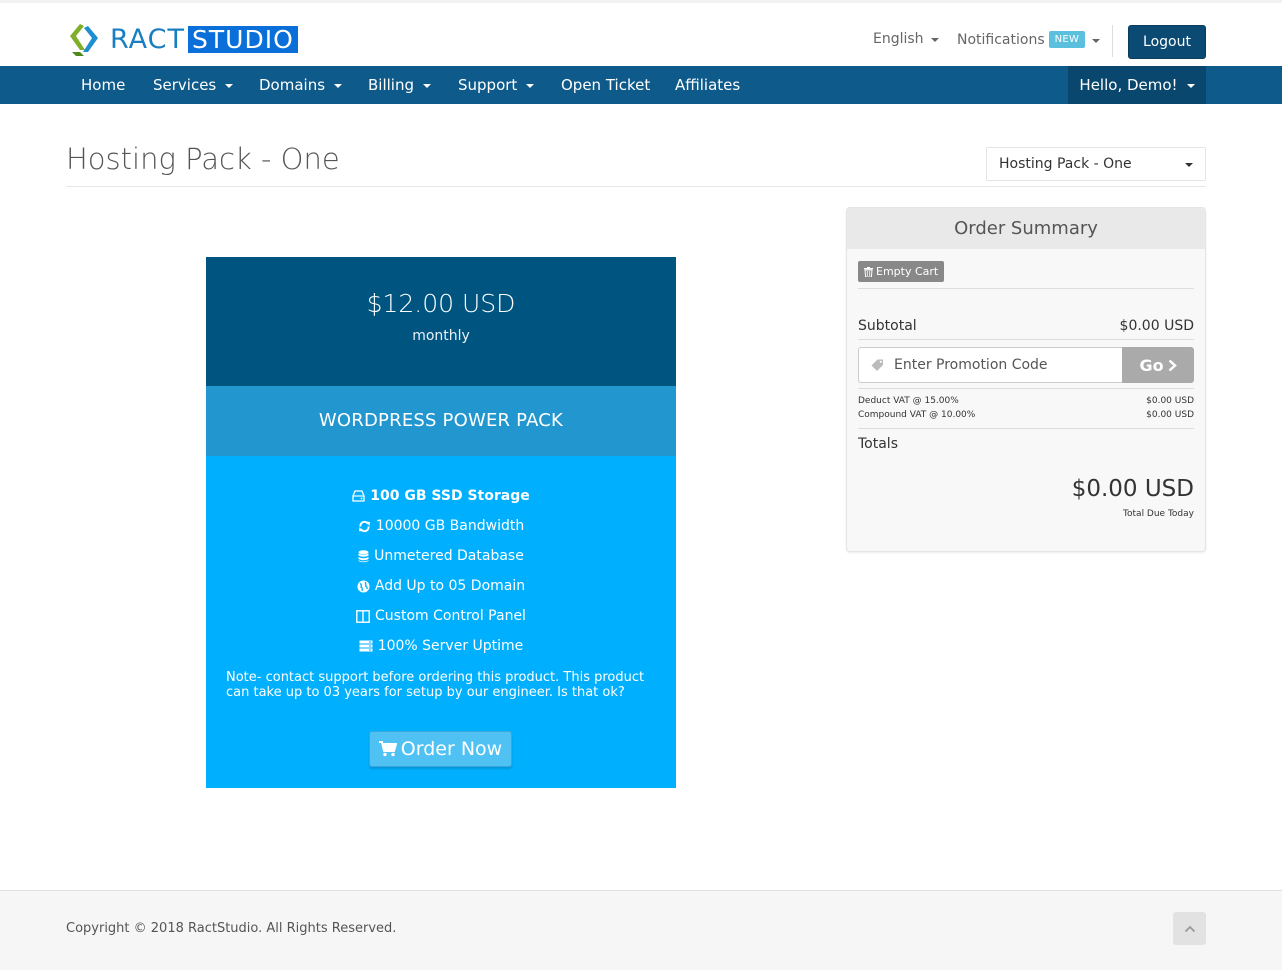  I want to click on nav-item-open-ticket: Open Ticket, so click(605, 85).